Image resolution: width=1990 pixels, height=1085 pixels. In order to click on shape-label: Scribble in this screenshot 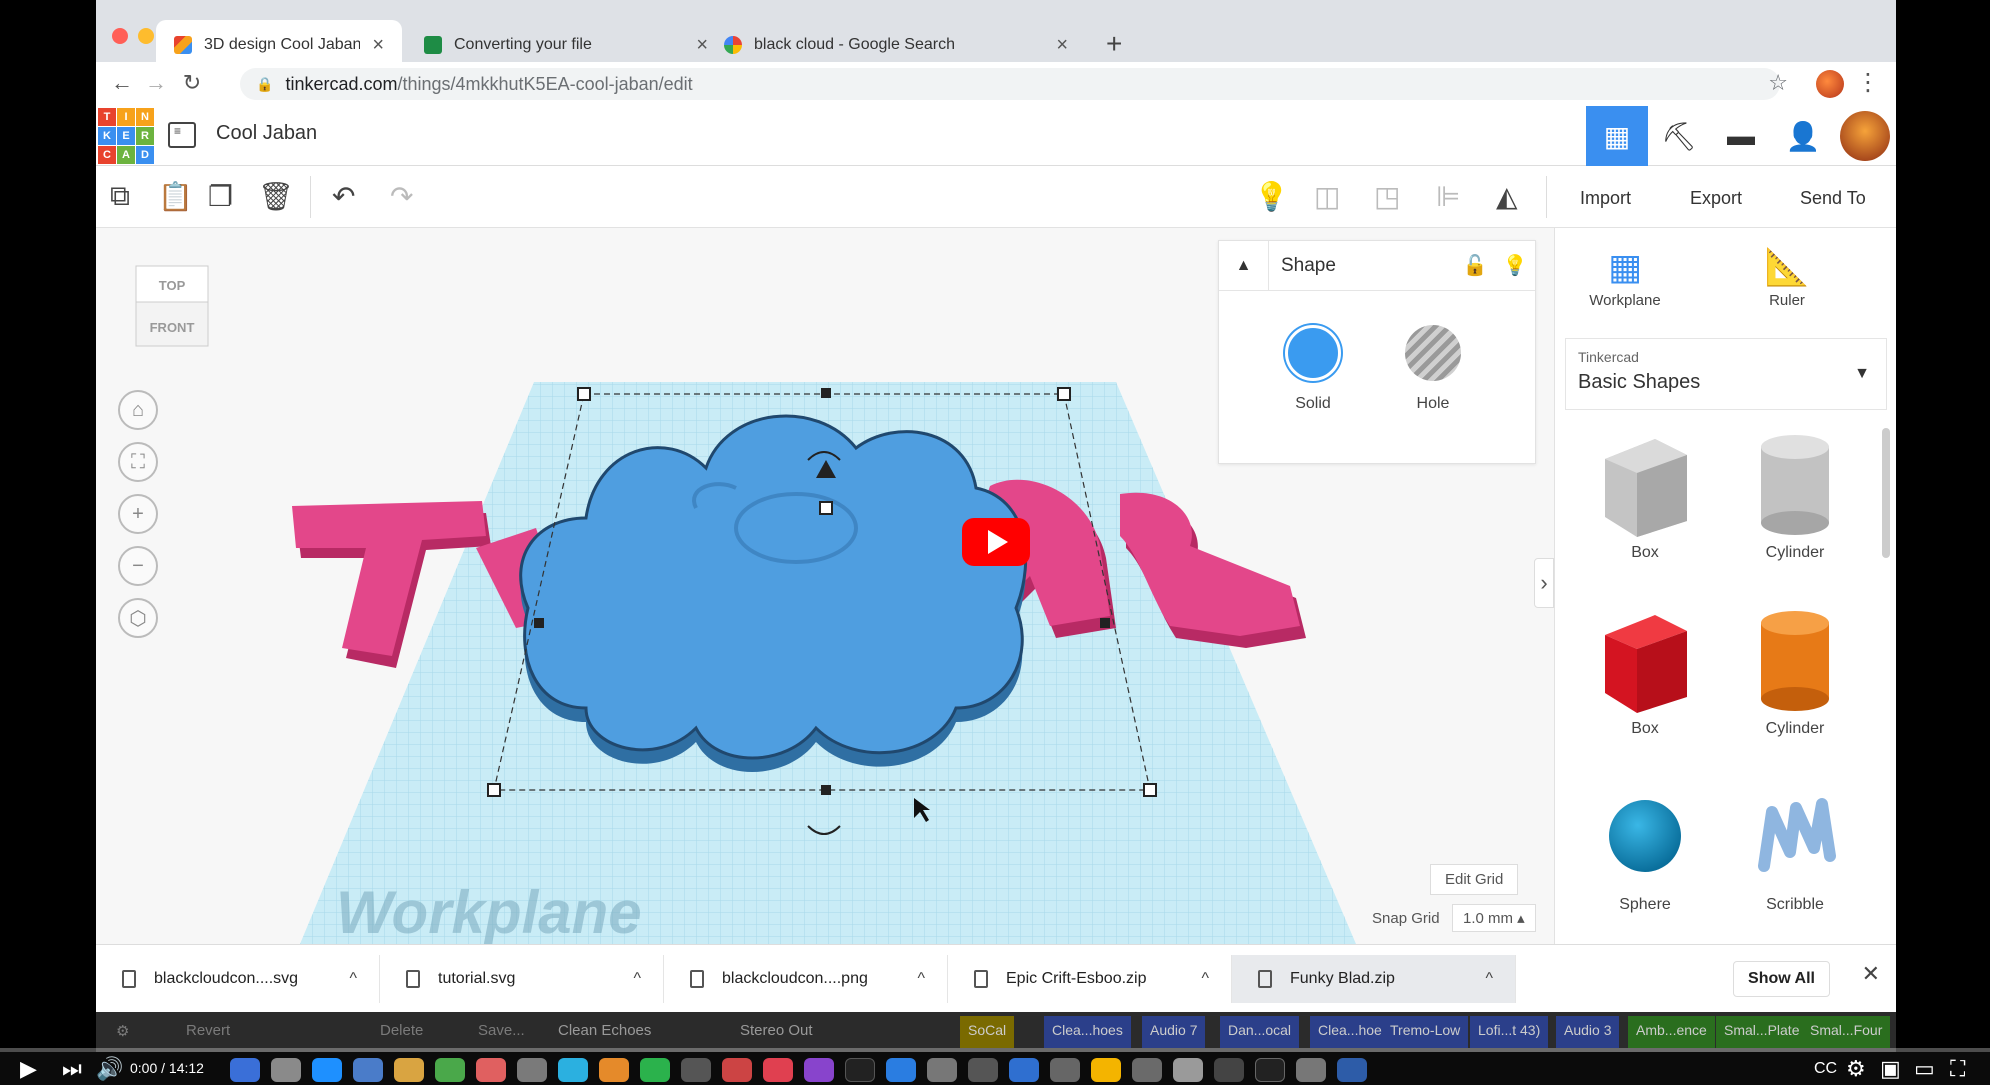, I will do `click(1795, 904)`.